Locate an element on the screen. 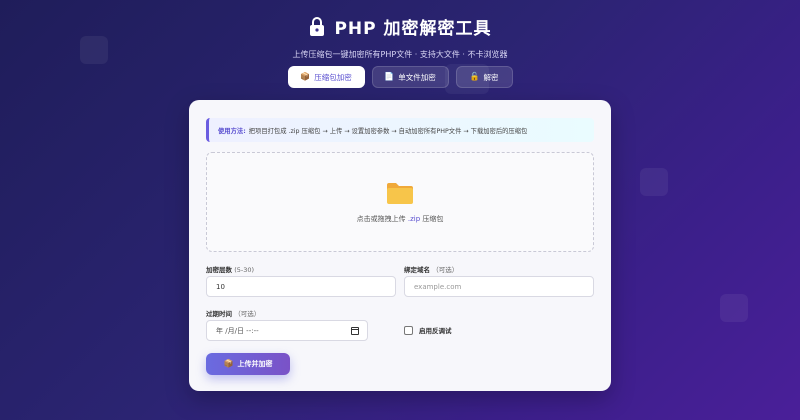 The image size is (800, 420). layers-label-text: 加密层数 is located at coordinates (219, 270).